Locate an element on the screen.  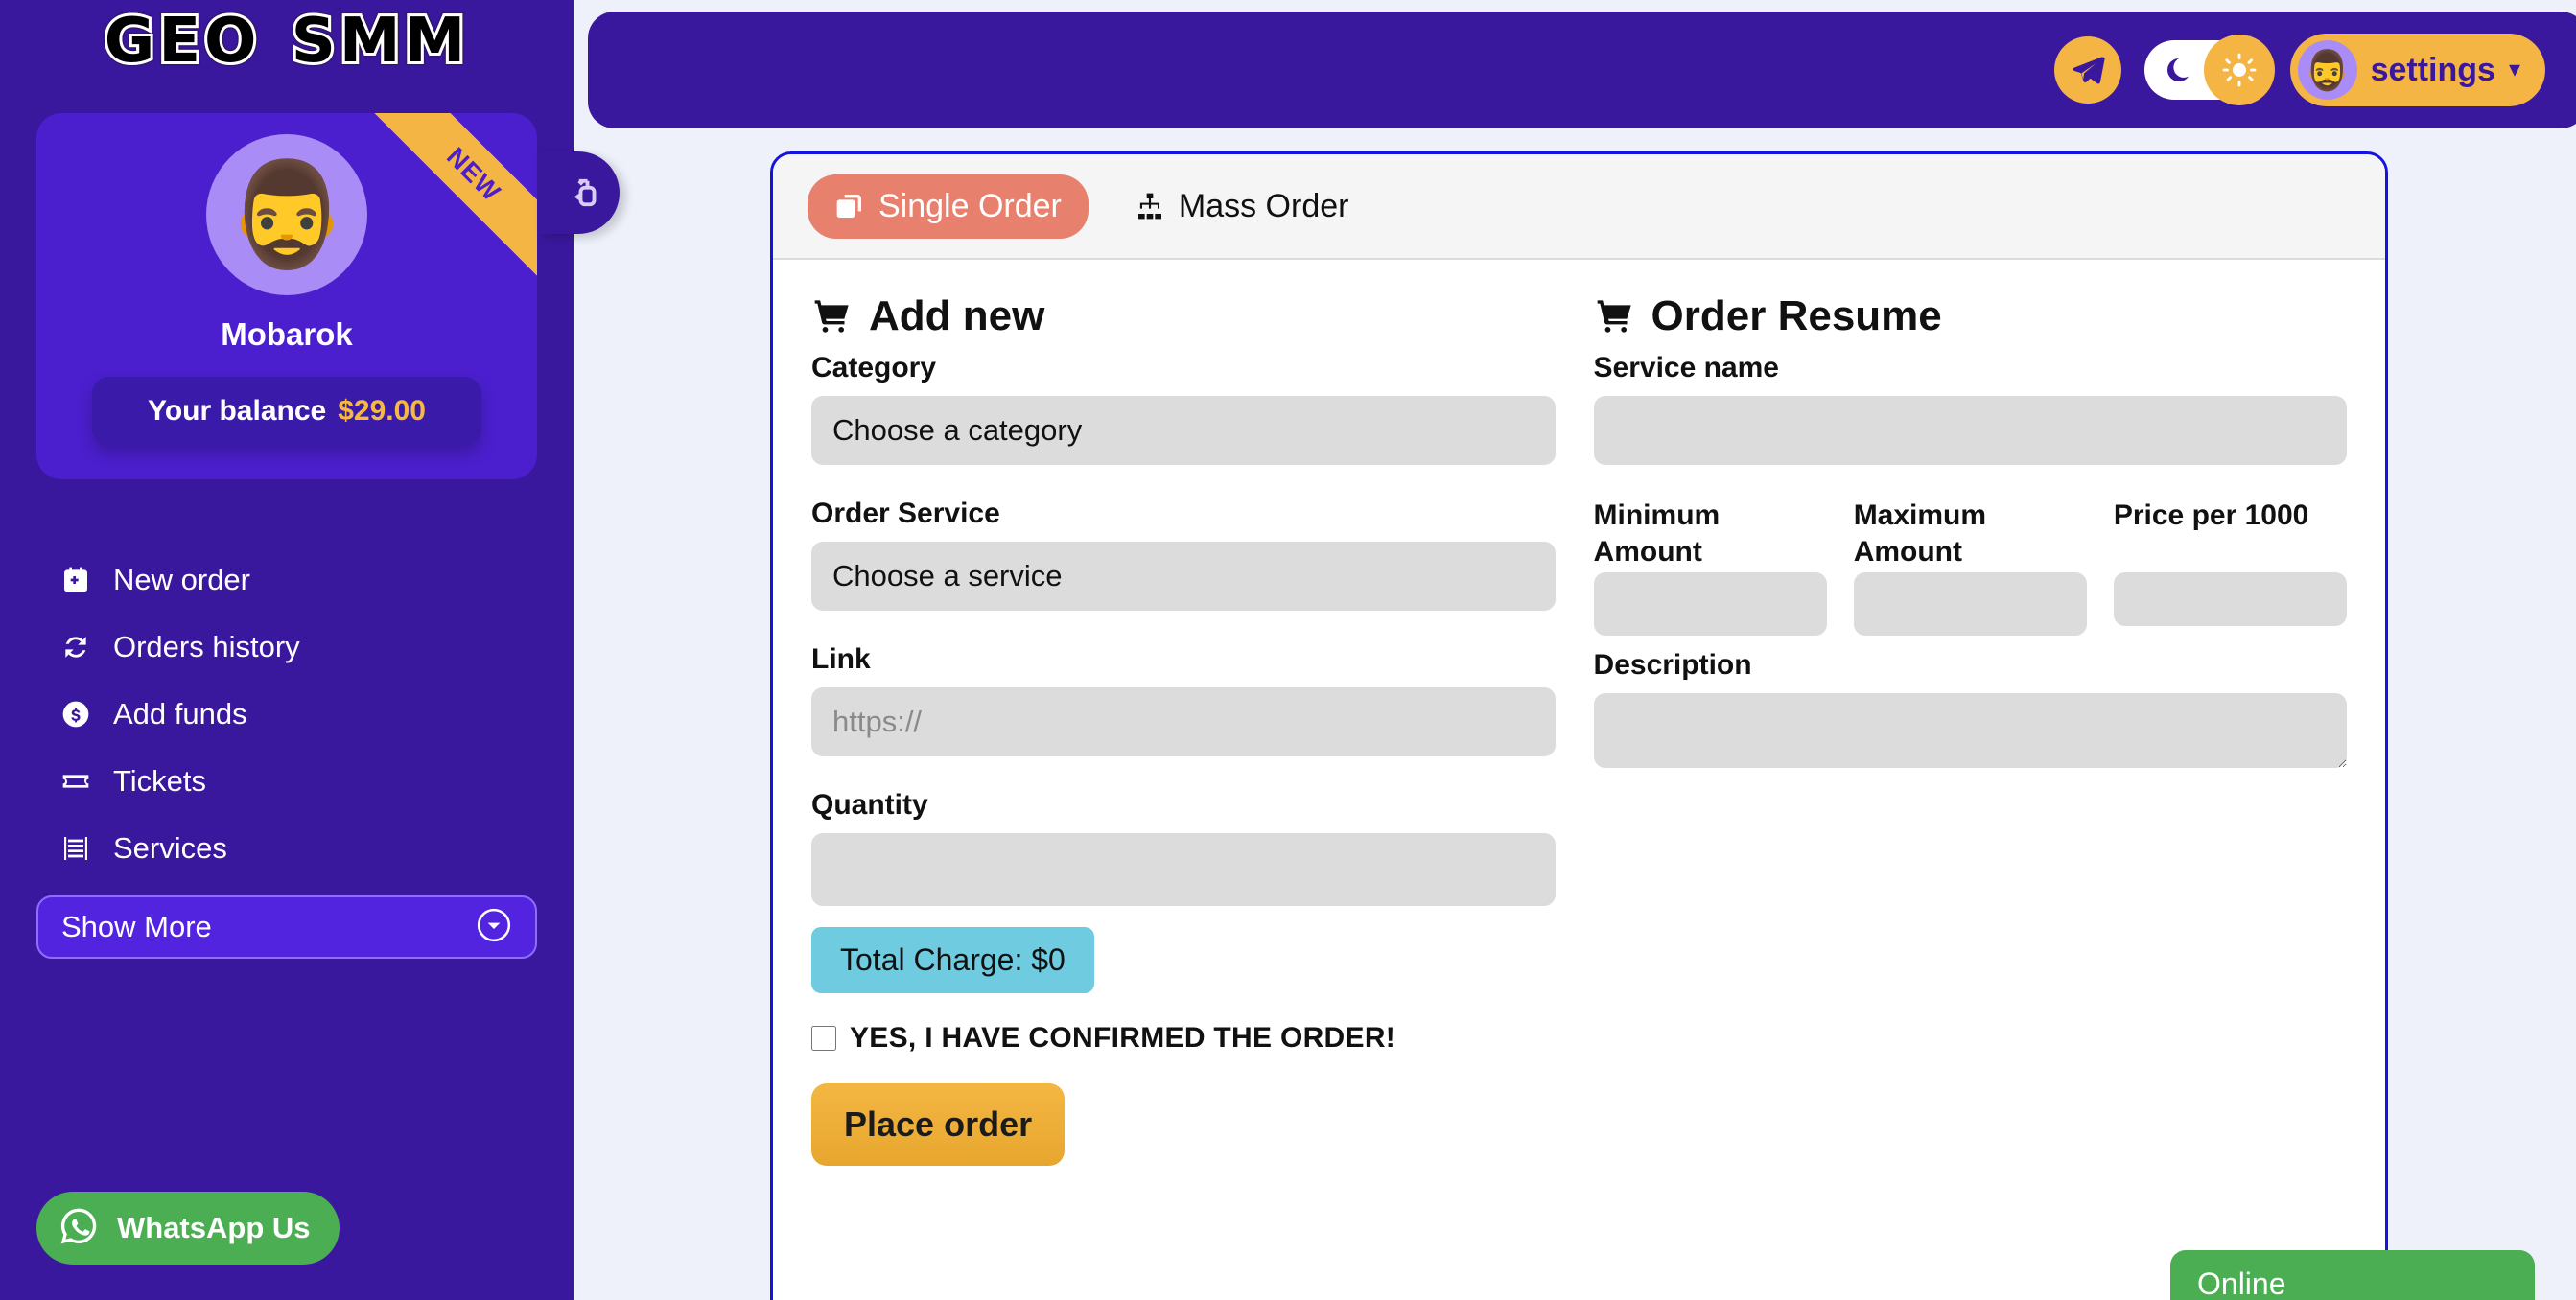
sidebar-item-add-funds: Add funds is located at coordinates (287, 714).